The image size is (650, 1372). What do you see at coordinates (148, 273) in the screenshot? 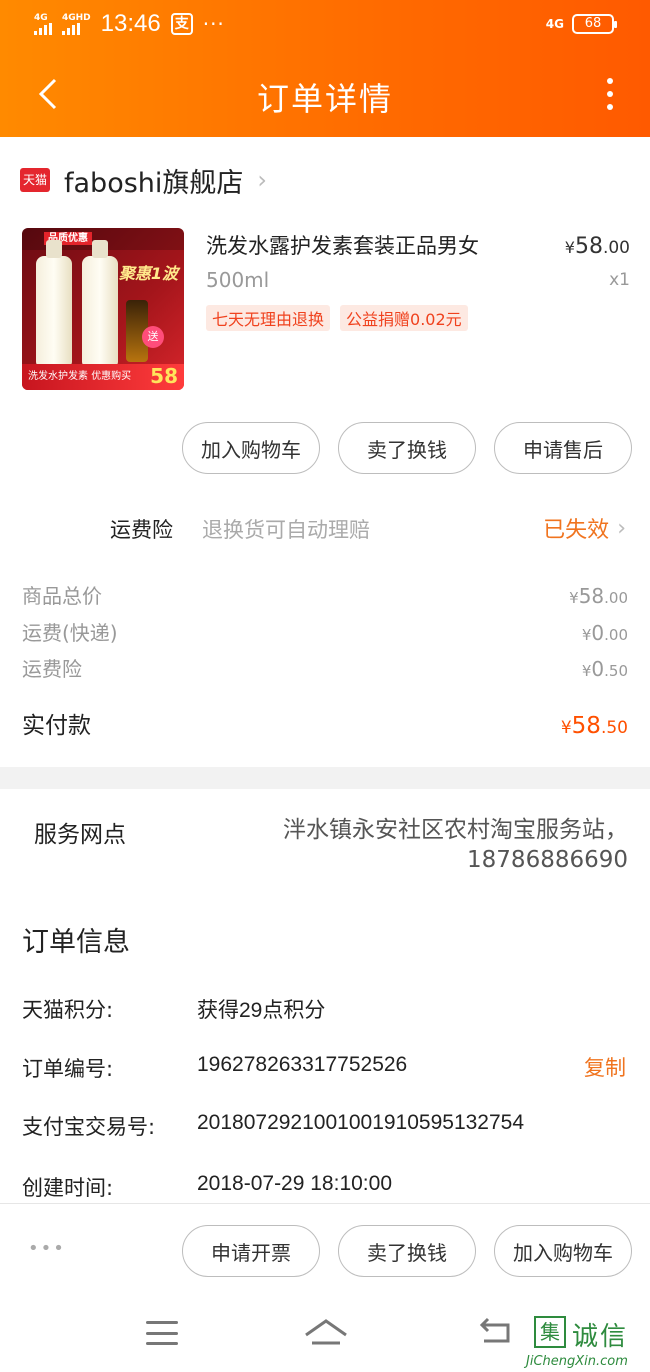
I see `promo-text: 聚惠1波` at bounding box center [148, 273].